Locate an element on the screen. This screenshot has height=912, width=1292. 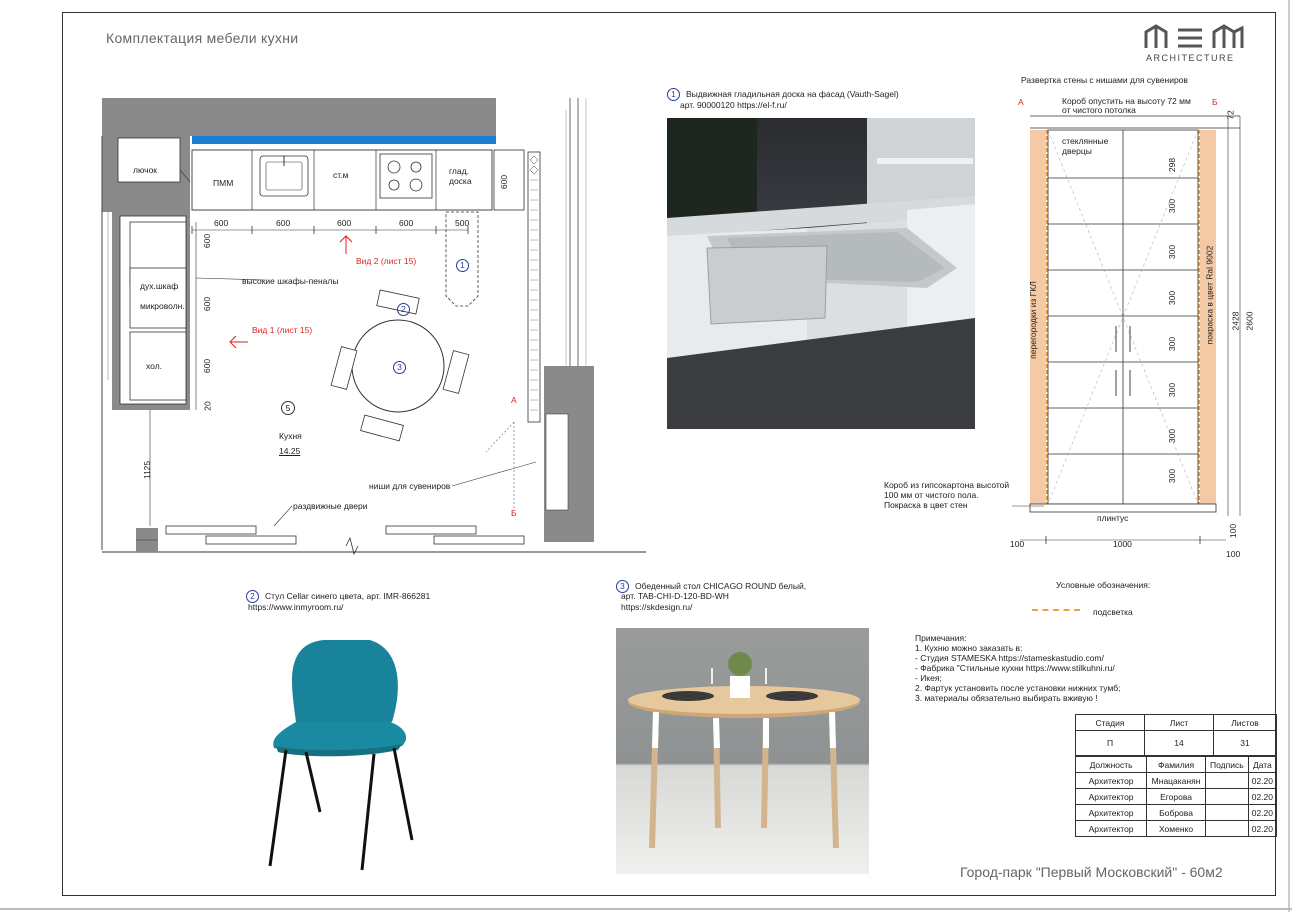
dim-top-4: 600 is located at coordinates (406, 223).